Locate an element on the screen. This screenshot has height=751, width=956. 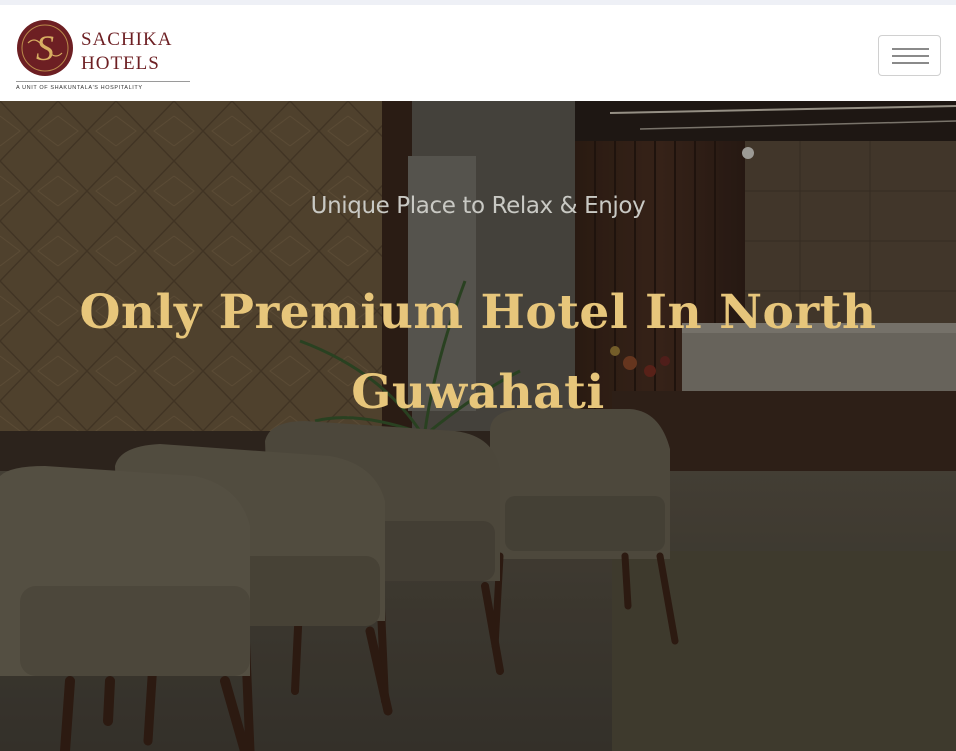
brand-emblem-icon: S is located at coordinates (45, 48).